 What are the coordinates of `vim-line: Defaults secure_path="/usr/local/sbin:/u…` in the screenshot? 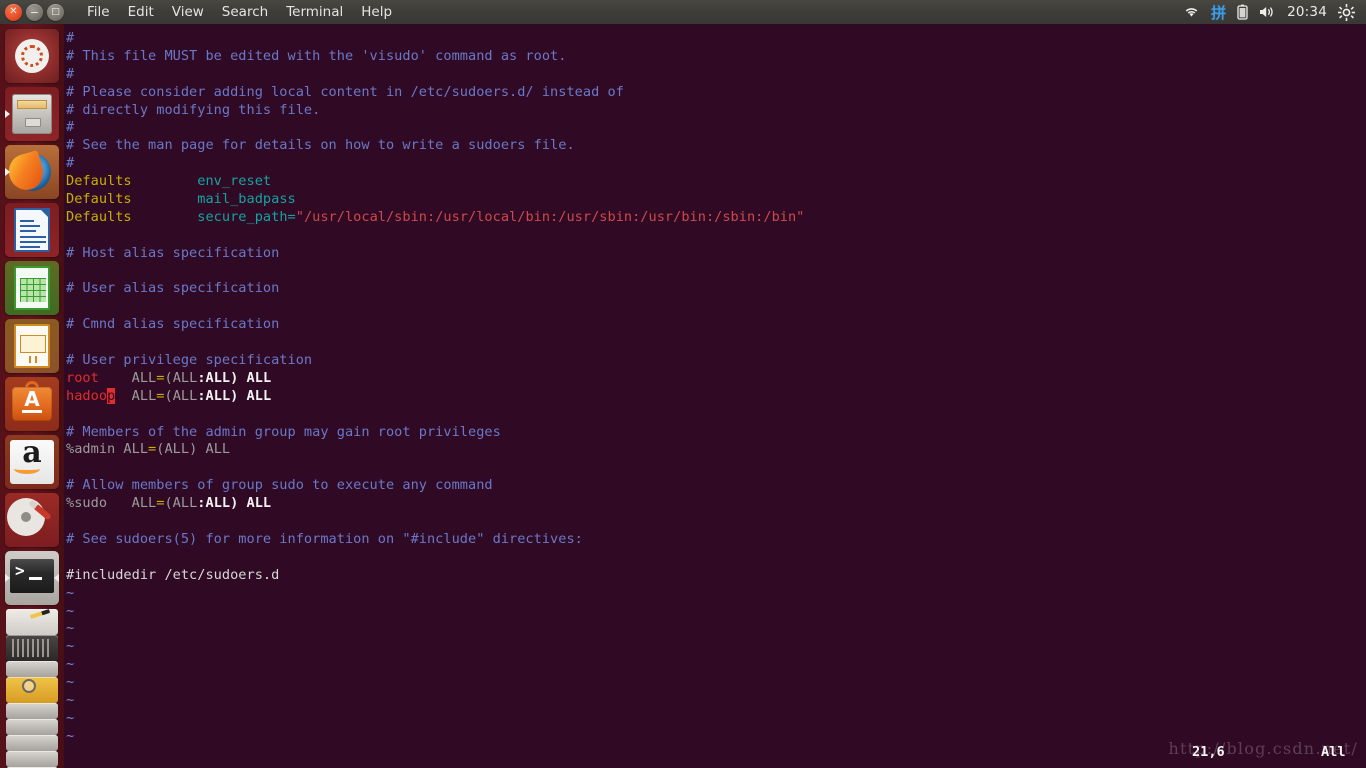 It's located at (715, 218).